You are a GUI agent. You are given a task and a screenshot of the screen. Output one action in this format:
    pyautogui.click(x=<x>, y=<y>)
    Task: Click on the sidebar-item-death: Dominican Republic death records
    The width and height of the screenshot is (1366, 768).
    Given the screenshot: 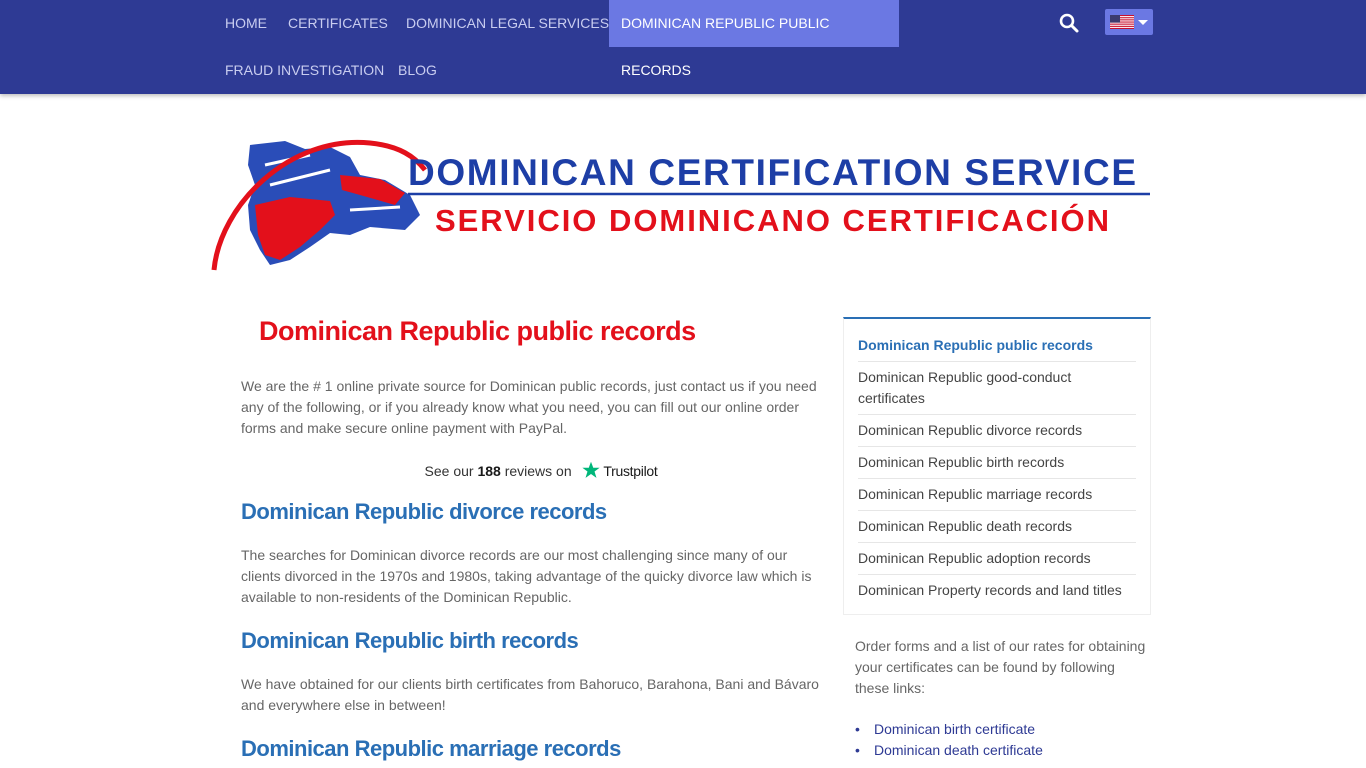 What is the action you would take?
    pyautogui.click(x=997, y=527)
    